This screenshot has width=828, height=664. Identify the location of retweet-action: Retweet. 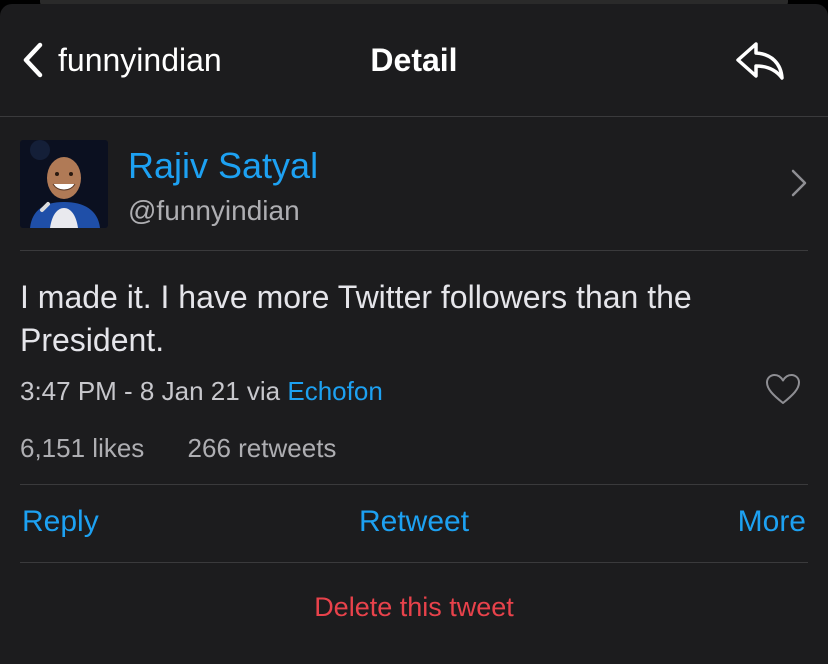
(414, 522).